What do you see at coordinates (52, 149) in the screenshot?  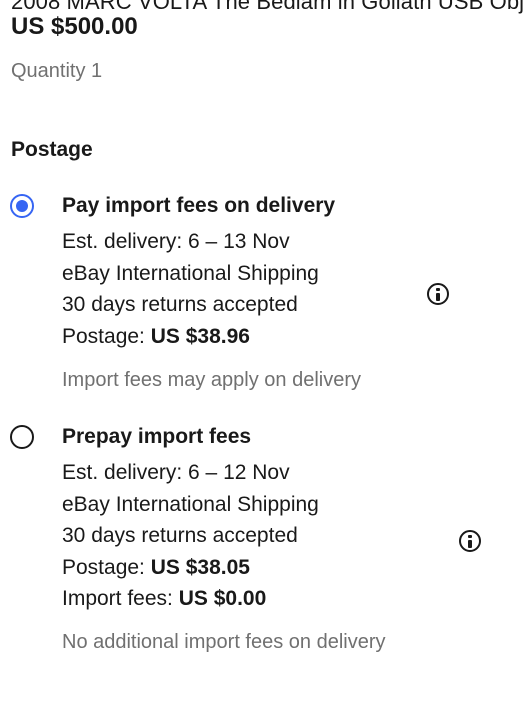 I see `postage-section-title: Postage` at bounding box center [52, 149].